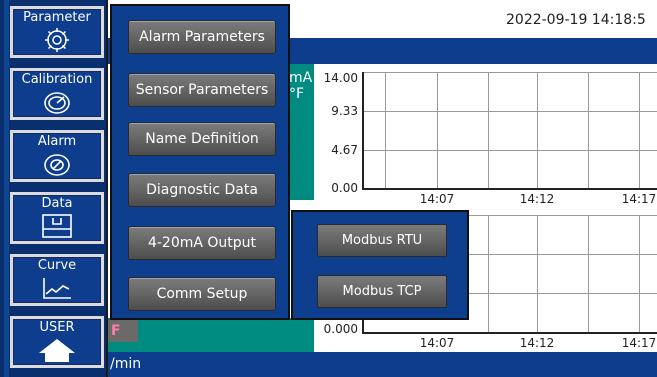 Image resolution: width=657 pixels, height=377 pixels. I want to click on sidebar-item-label: USER, so click(57, 327).